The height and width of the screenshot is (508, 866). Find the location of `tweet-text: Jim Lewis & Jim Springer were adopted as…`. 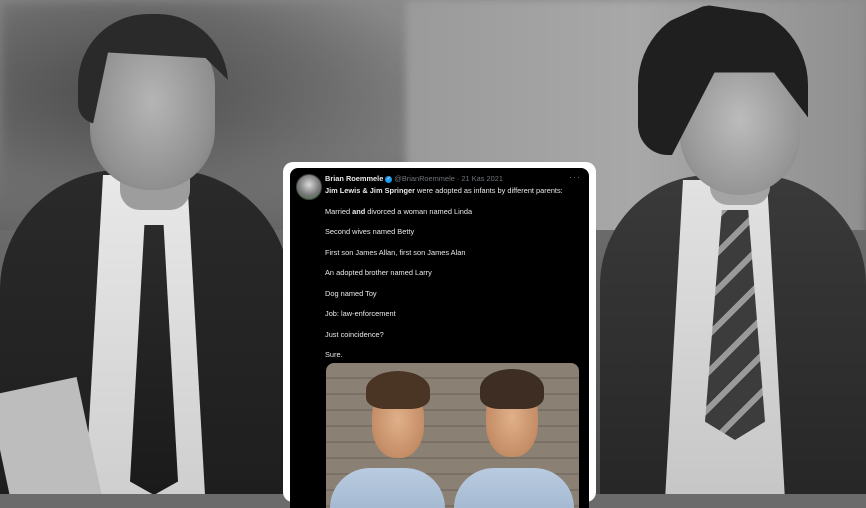

tweet-text: Jim Lewis & Jim Springer were adopted as… is located at coordinates (452, 278).